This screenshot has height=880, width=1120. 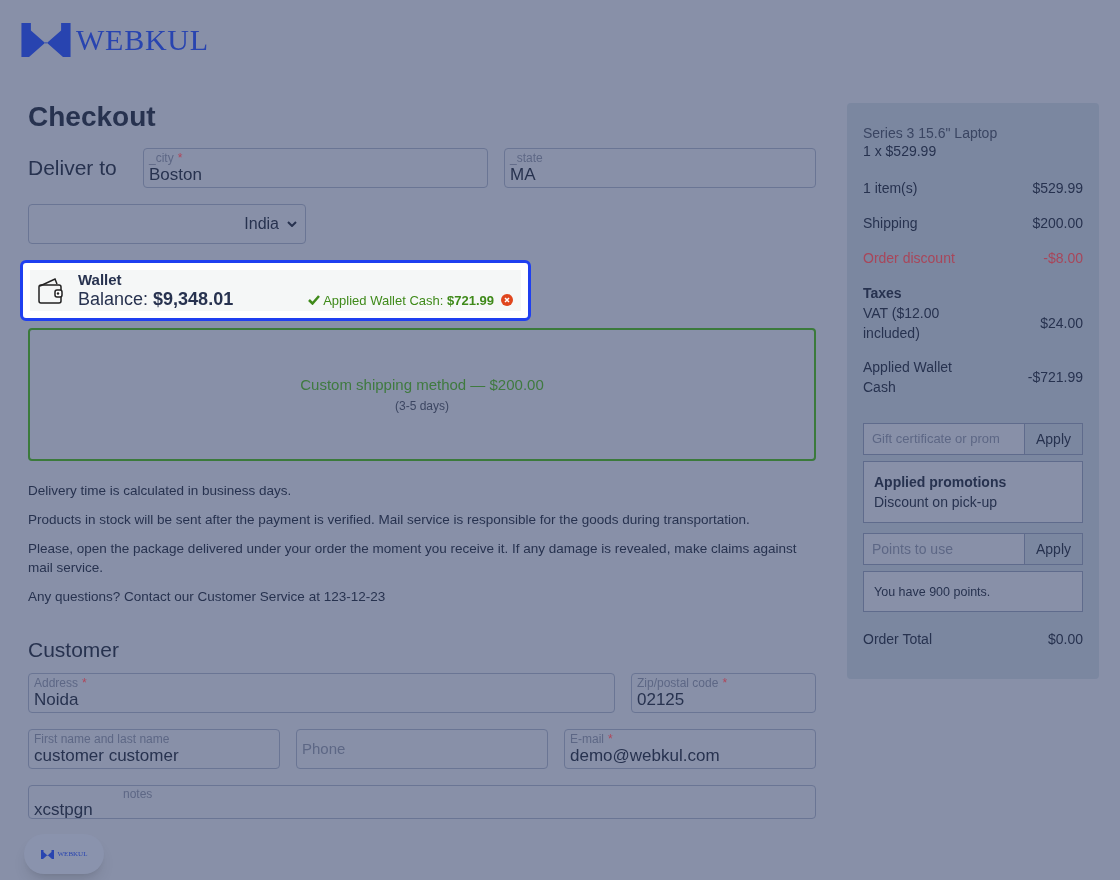 I want to click on section-heading: Deliver to, so click(x=73, y=168).